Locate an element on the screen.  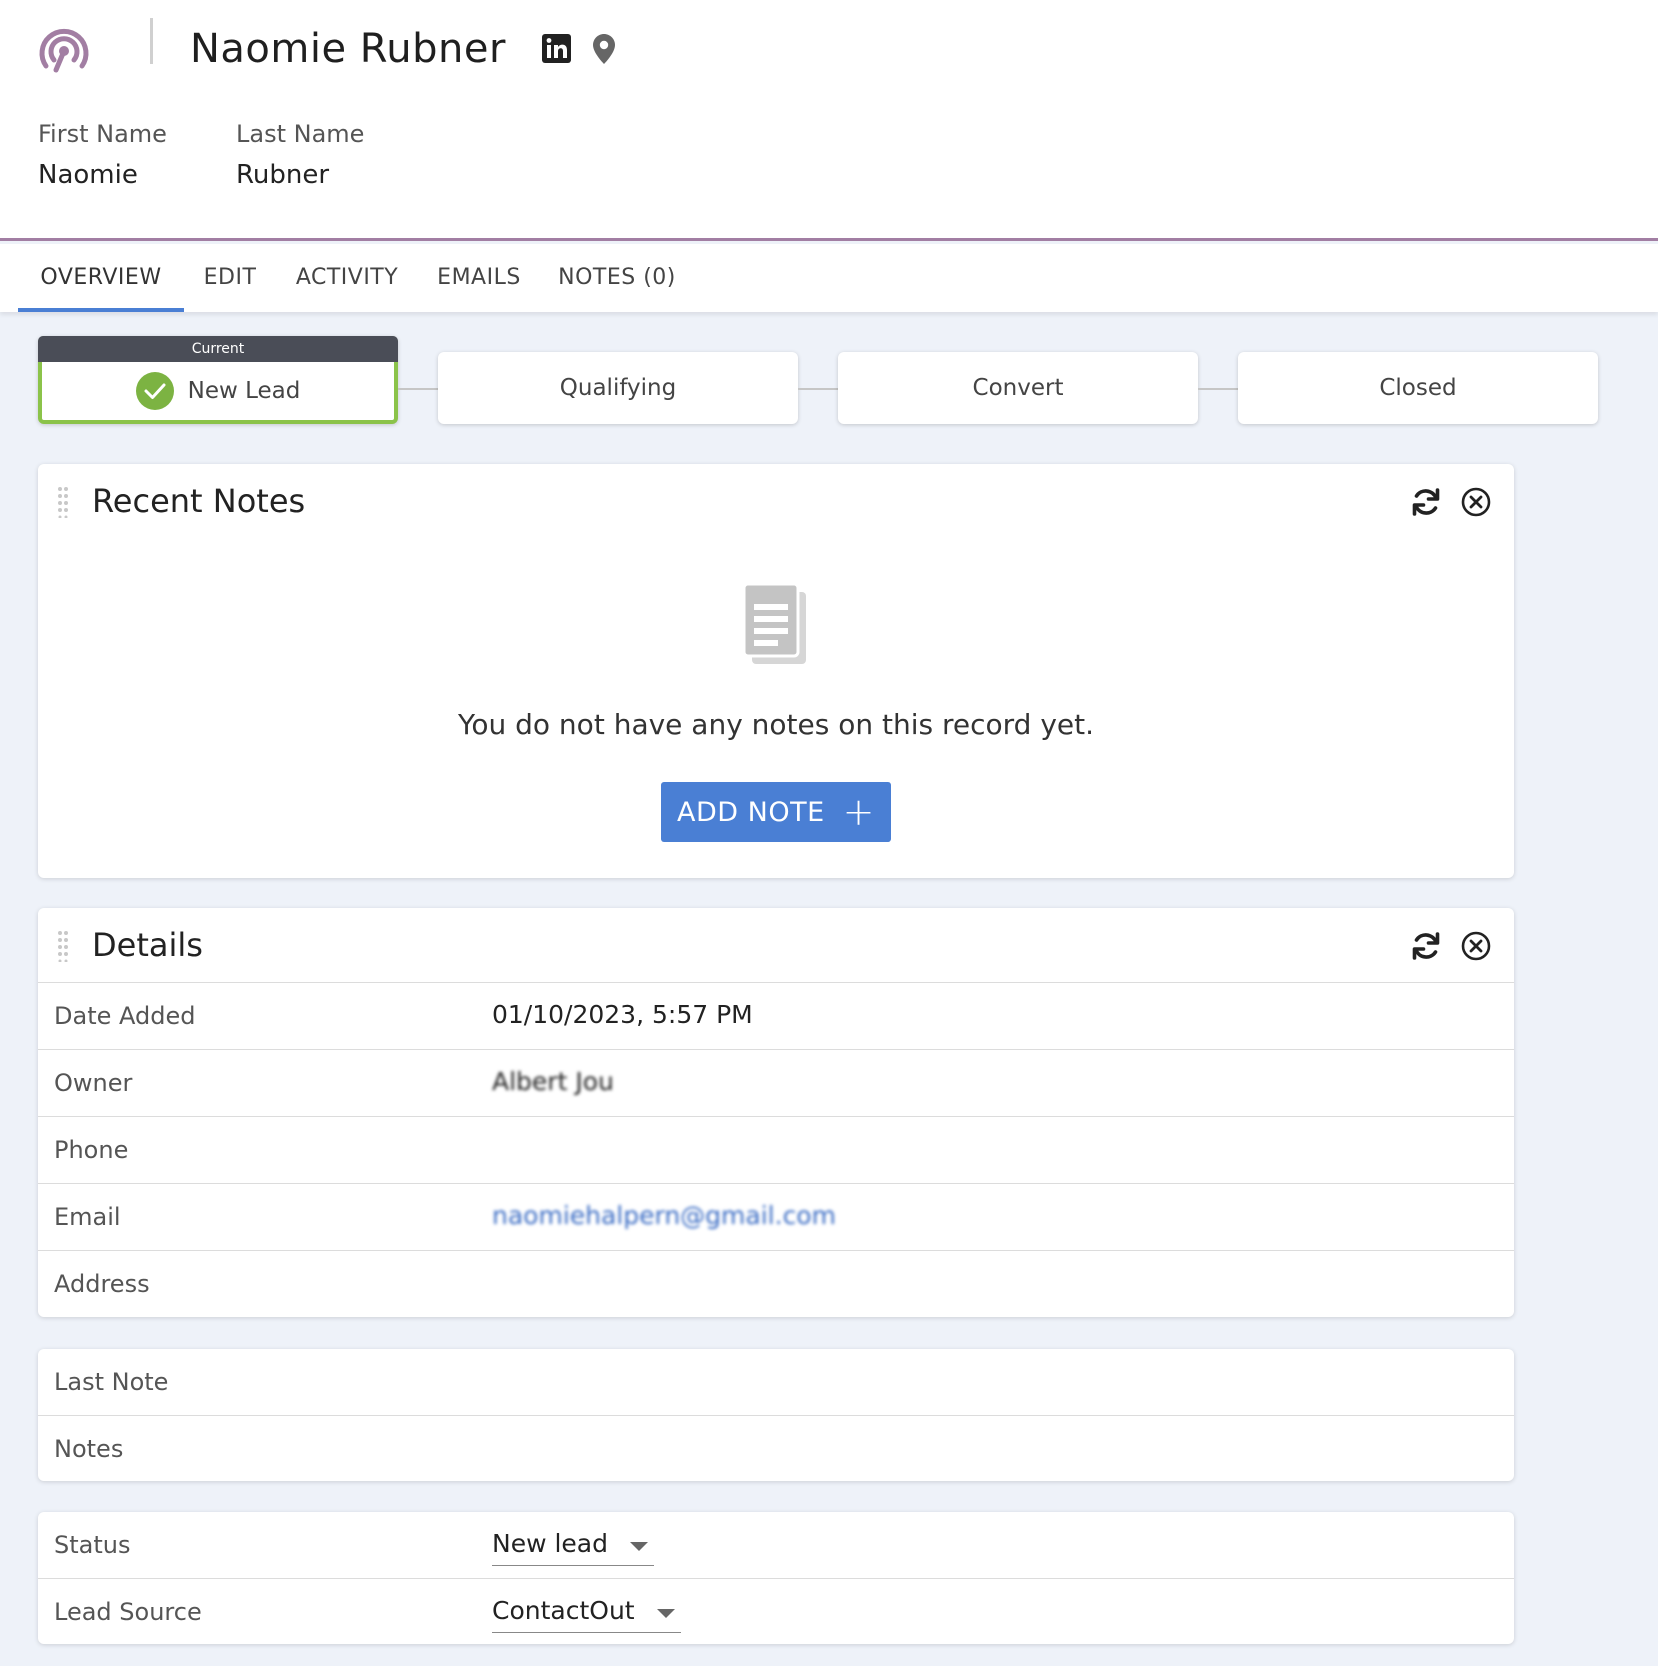
detail-value: 01/10/2023, 5:57 PM is located at coordinates (622, 1014).